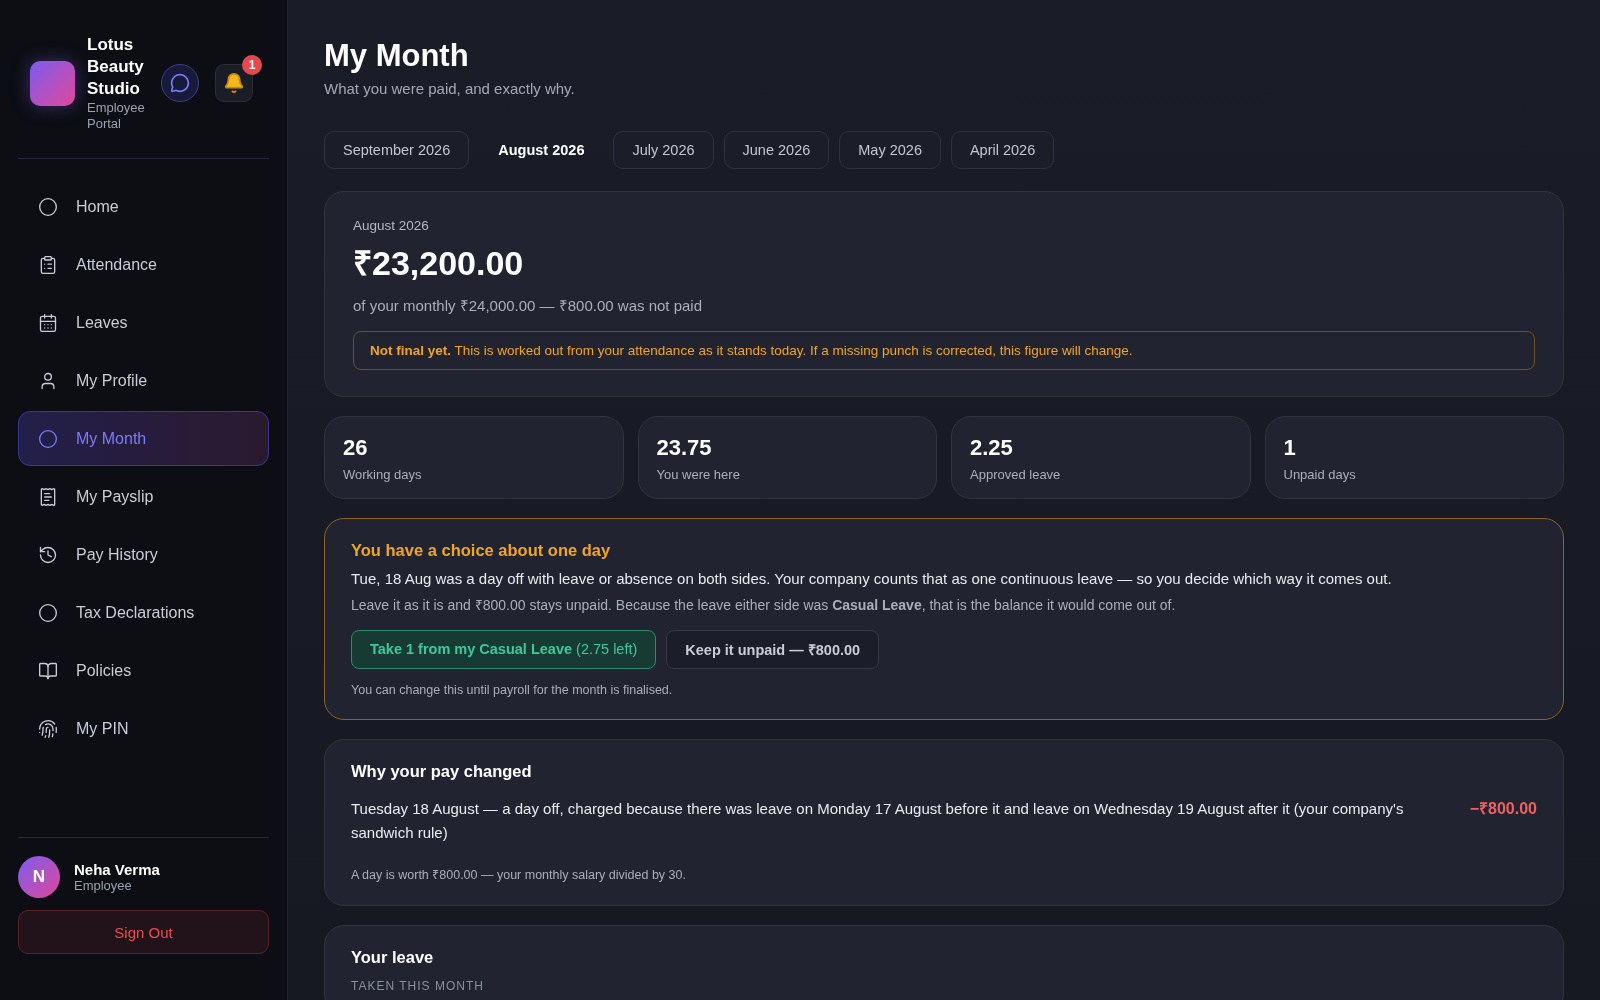 Image resolution: width=1600 pixels, height=1000 pixels. I want to click on brand-subtitle: Employee Portal, so click(116, 116).